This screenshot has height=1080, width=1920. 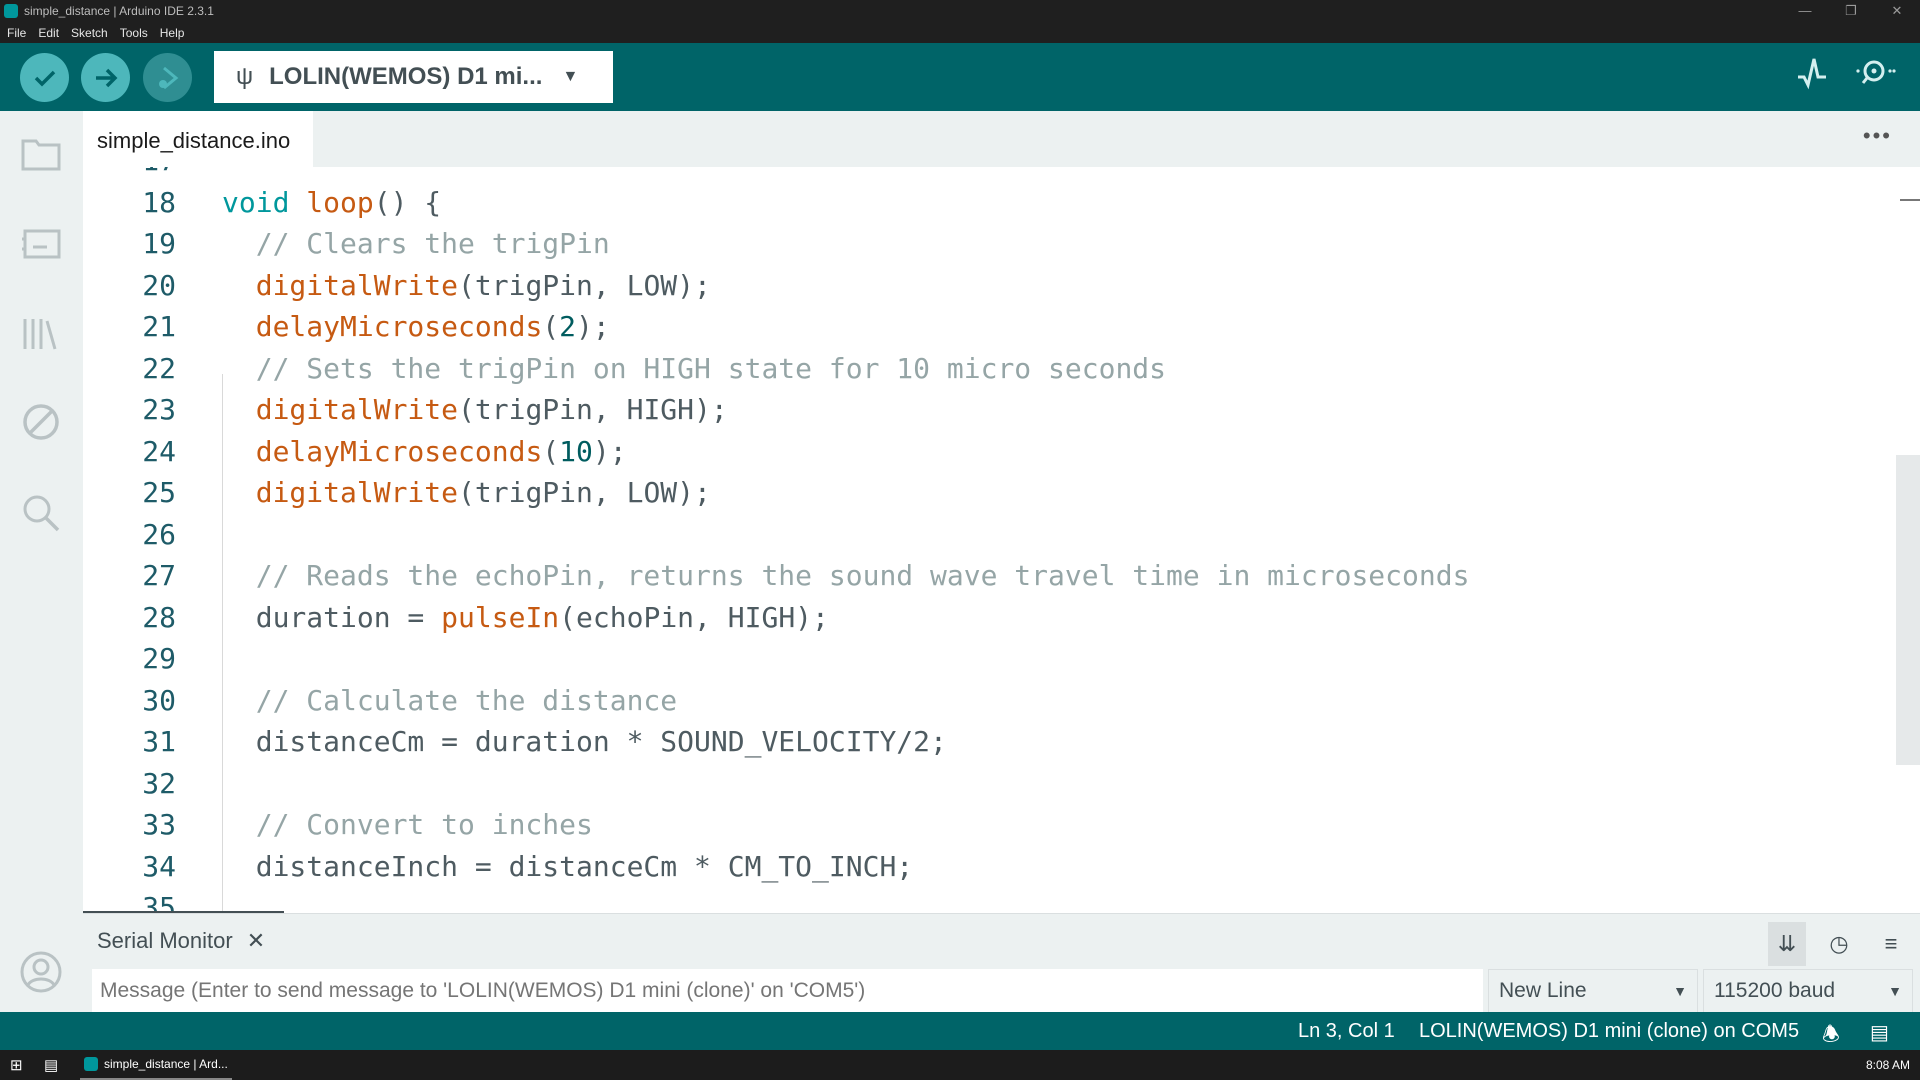 I want to click on menu-file: File, so click(x=16, y=33).